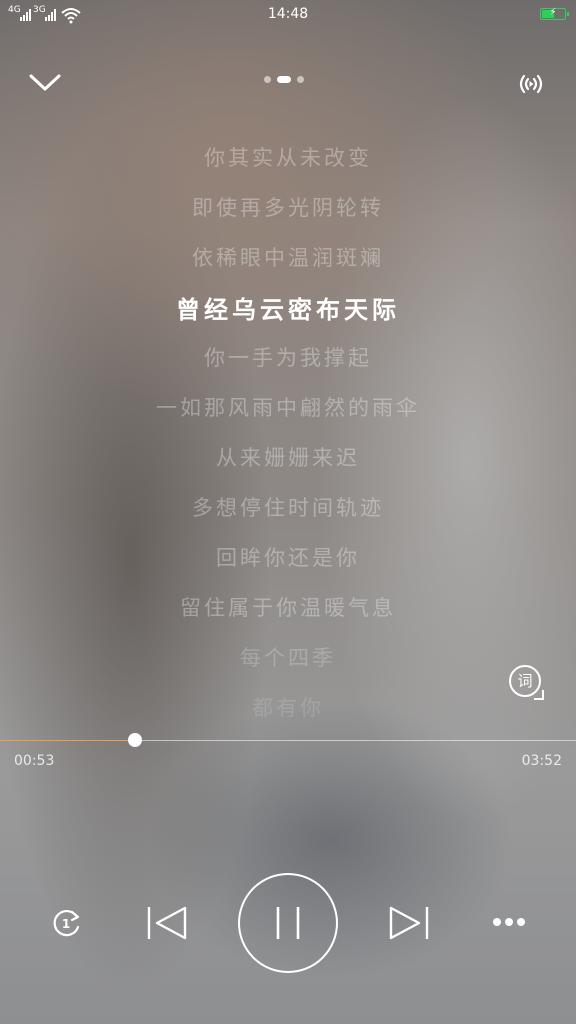 The height and width of the screenshot is (1024, 576). What do you see at coordinates (288, 740) in the screenshot?
I see `progress-slider` at bounding box center [288, 740].